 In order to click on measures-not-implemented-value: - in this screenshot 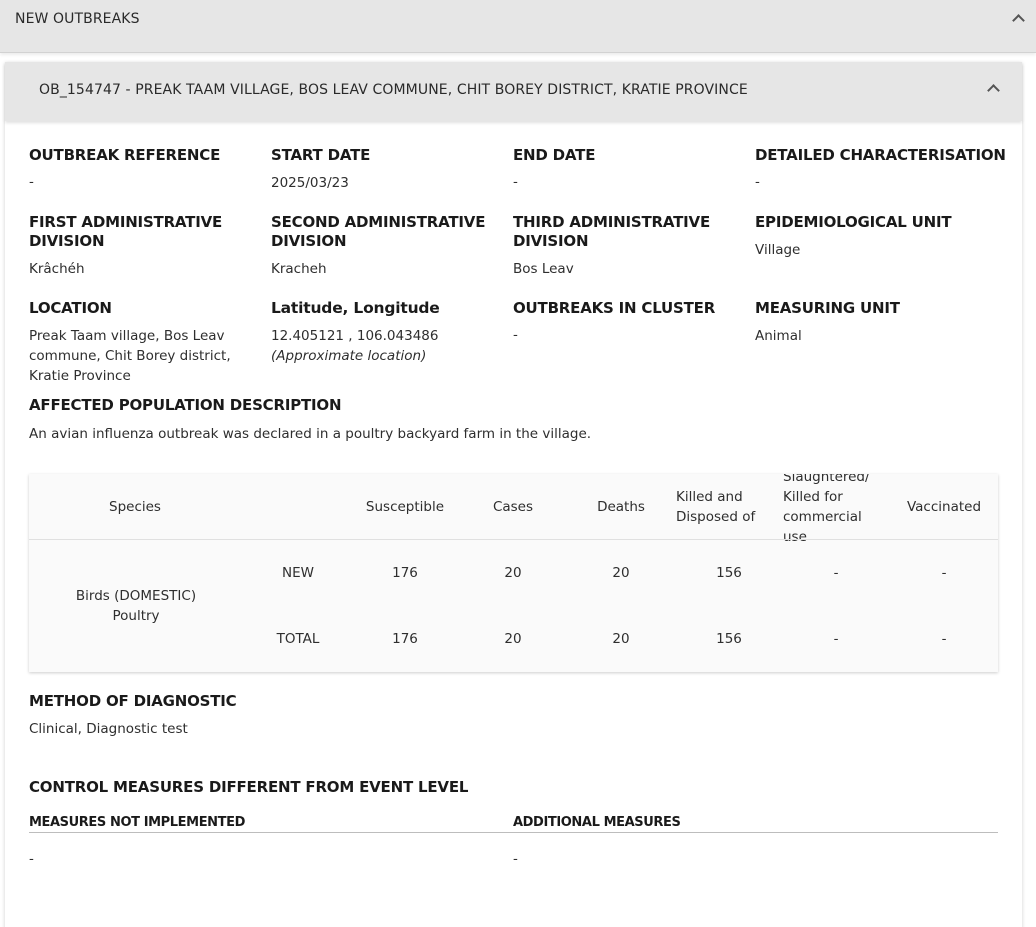, I will do `click(31, 859)`.